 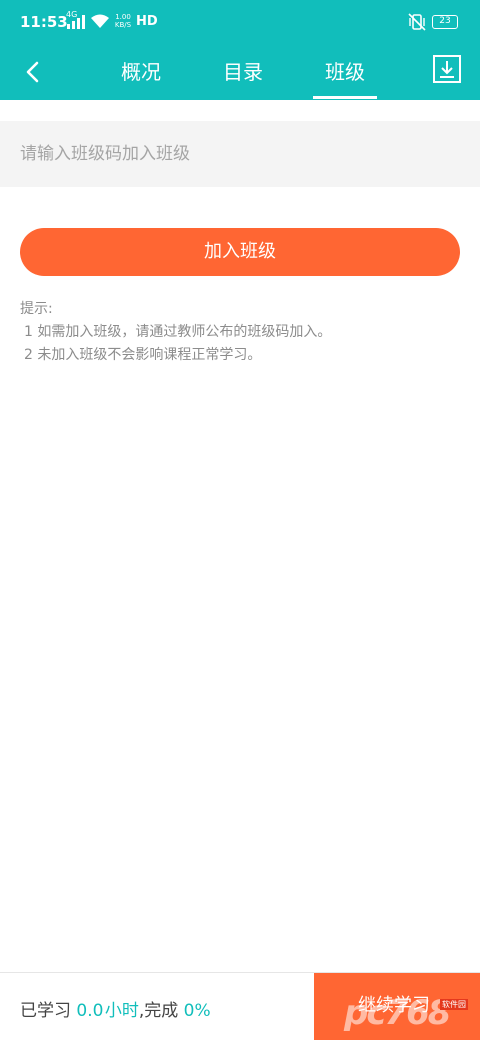 What do you see at coordinates (397, 1013) in the screenshot?
I see `watermark-logo: pc768` at bounding box center [397, 1013].